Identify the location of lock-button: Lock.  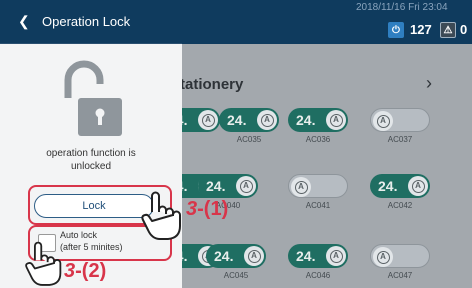
(94, 206).